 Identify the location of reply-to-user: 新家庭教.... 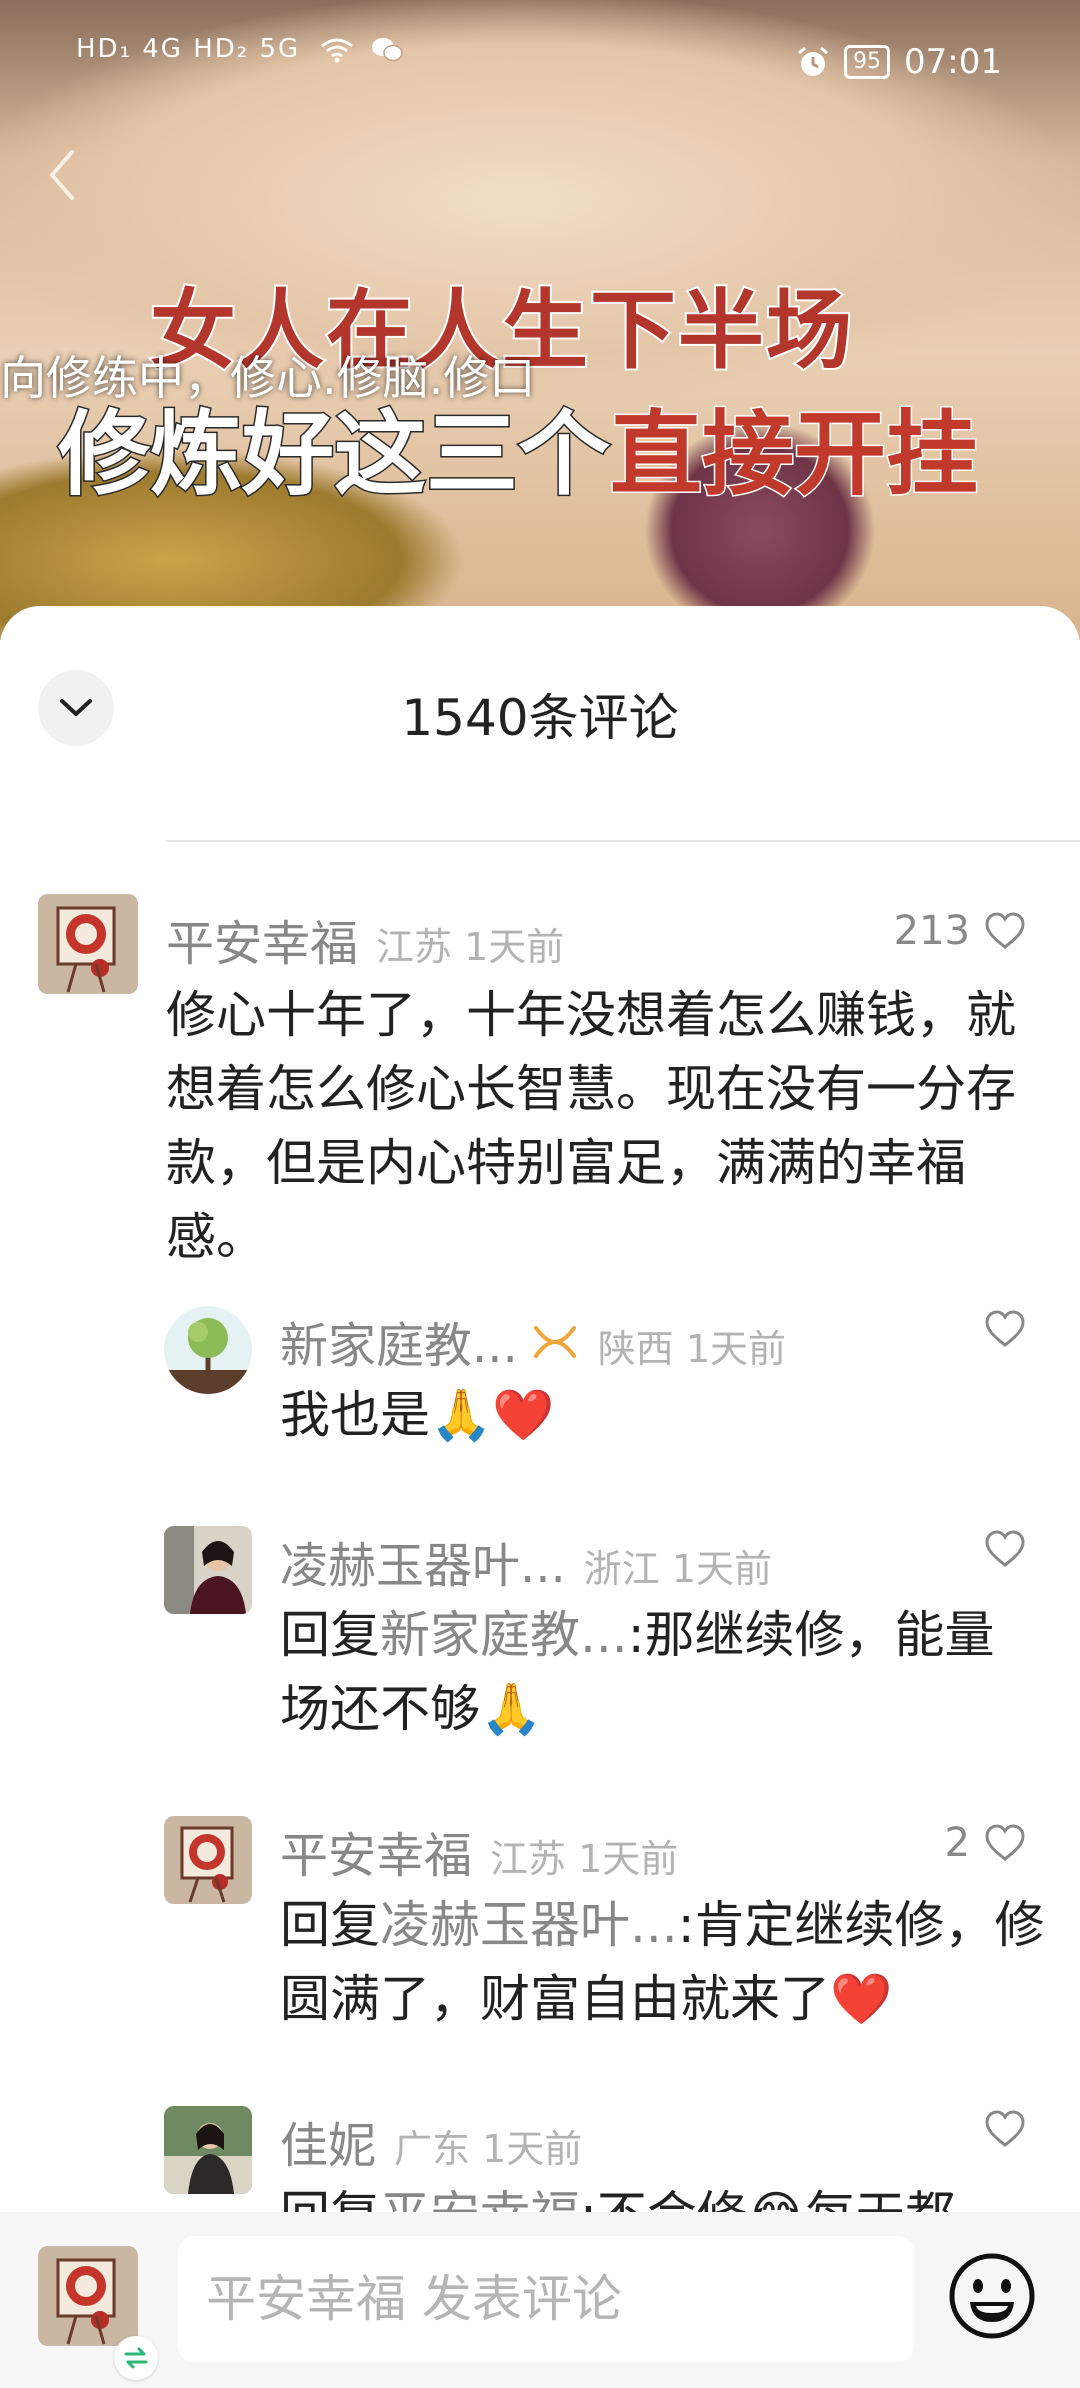
(504, 1635).